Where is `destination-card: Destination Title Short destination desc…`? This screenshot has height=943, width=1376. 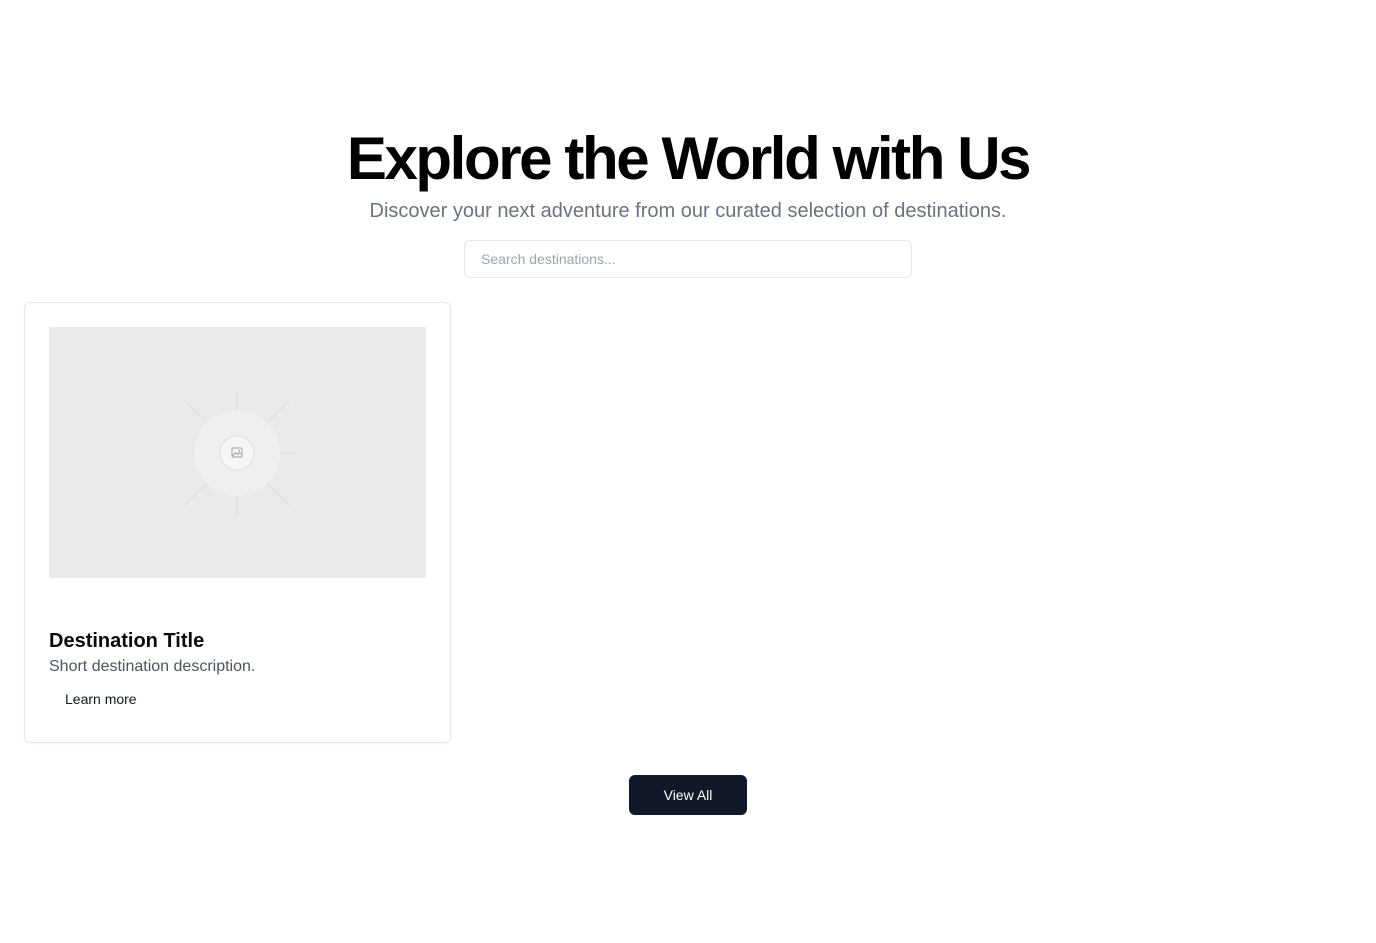 destination-card: Destination Title Short destination desc… is located at coordinates (237, 522).